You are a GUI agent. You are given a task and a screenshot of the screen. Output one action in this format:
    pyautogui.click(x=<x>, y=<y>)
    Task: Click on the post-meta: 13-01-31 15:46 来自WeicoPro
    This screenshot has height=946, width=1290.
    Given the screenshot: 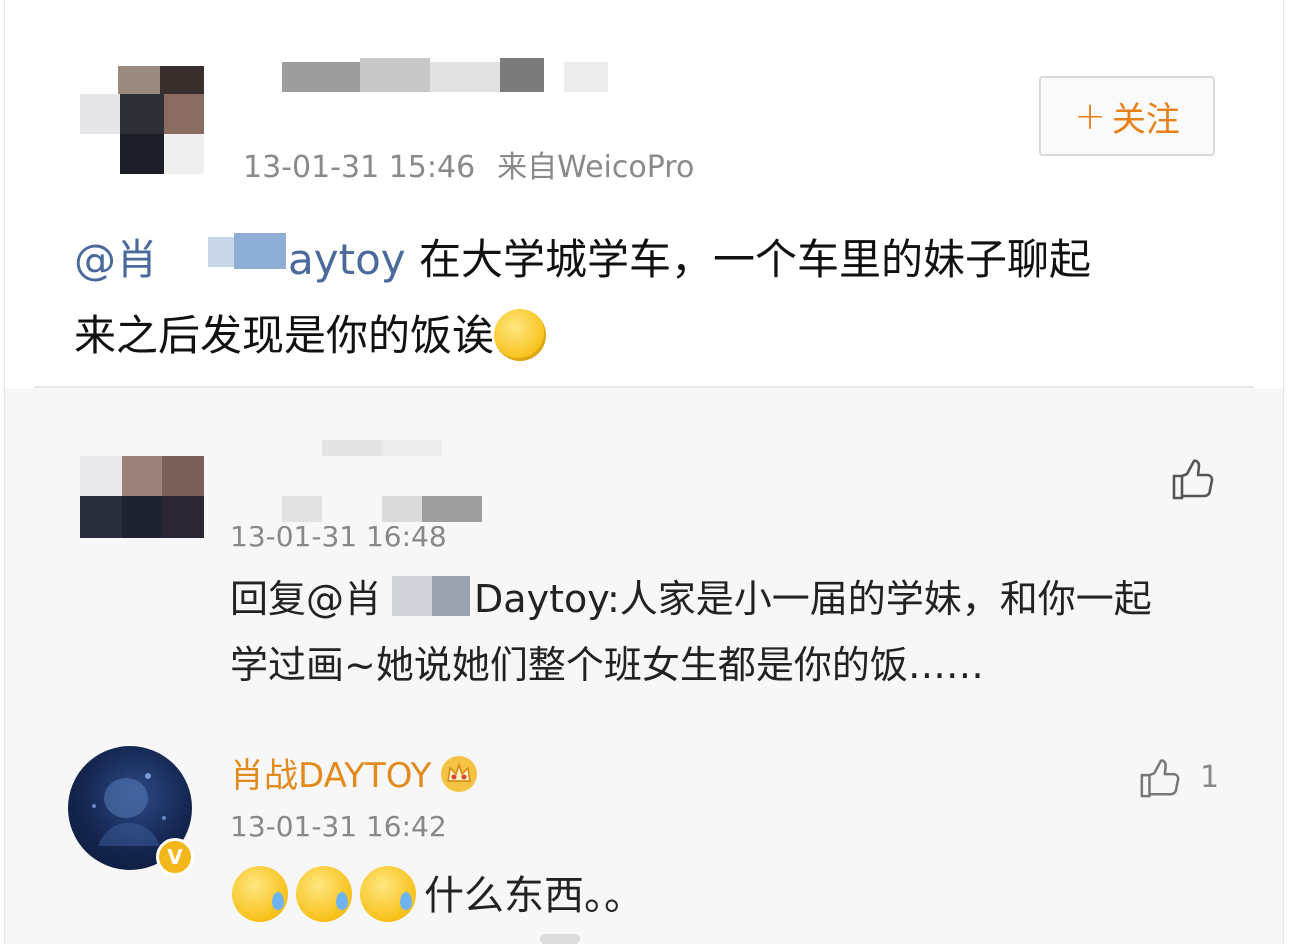 What is the action you would take?
    pyautogui.click(x=468, y=164)
    